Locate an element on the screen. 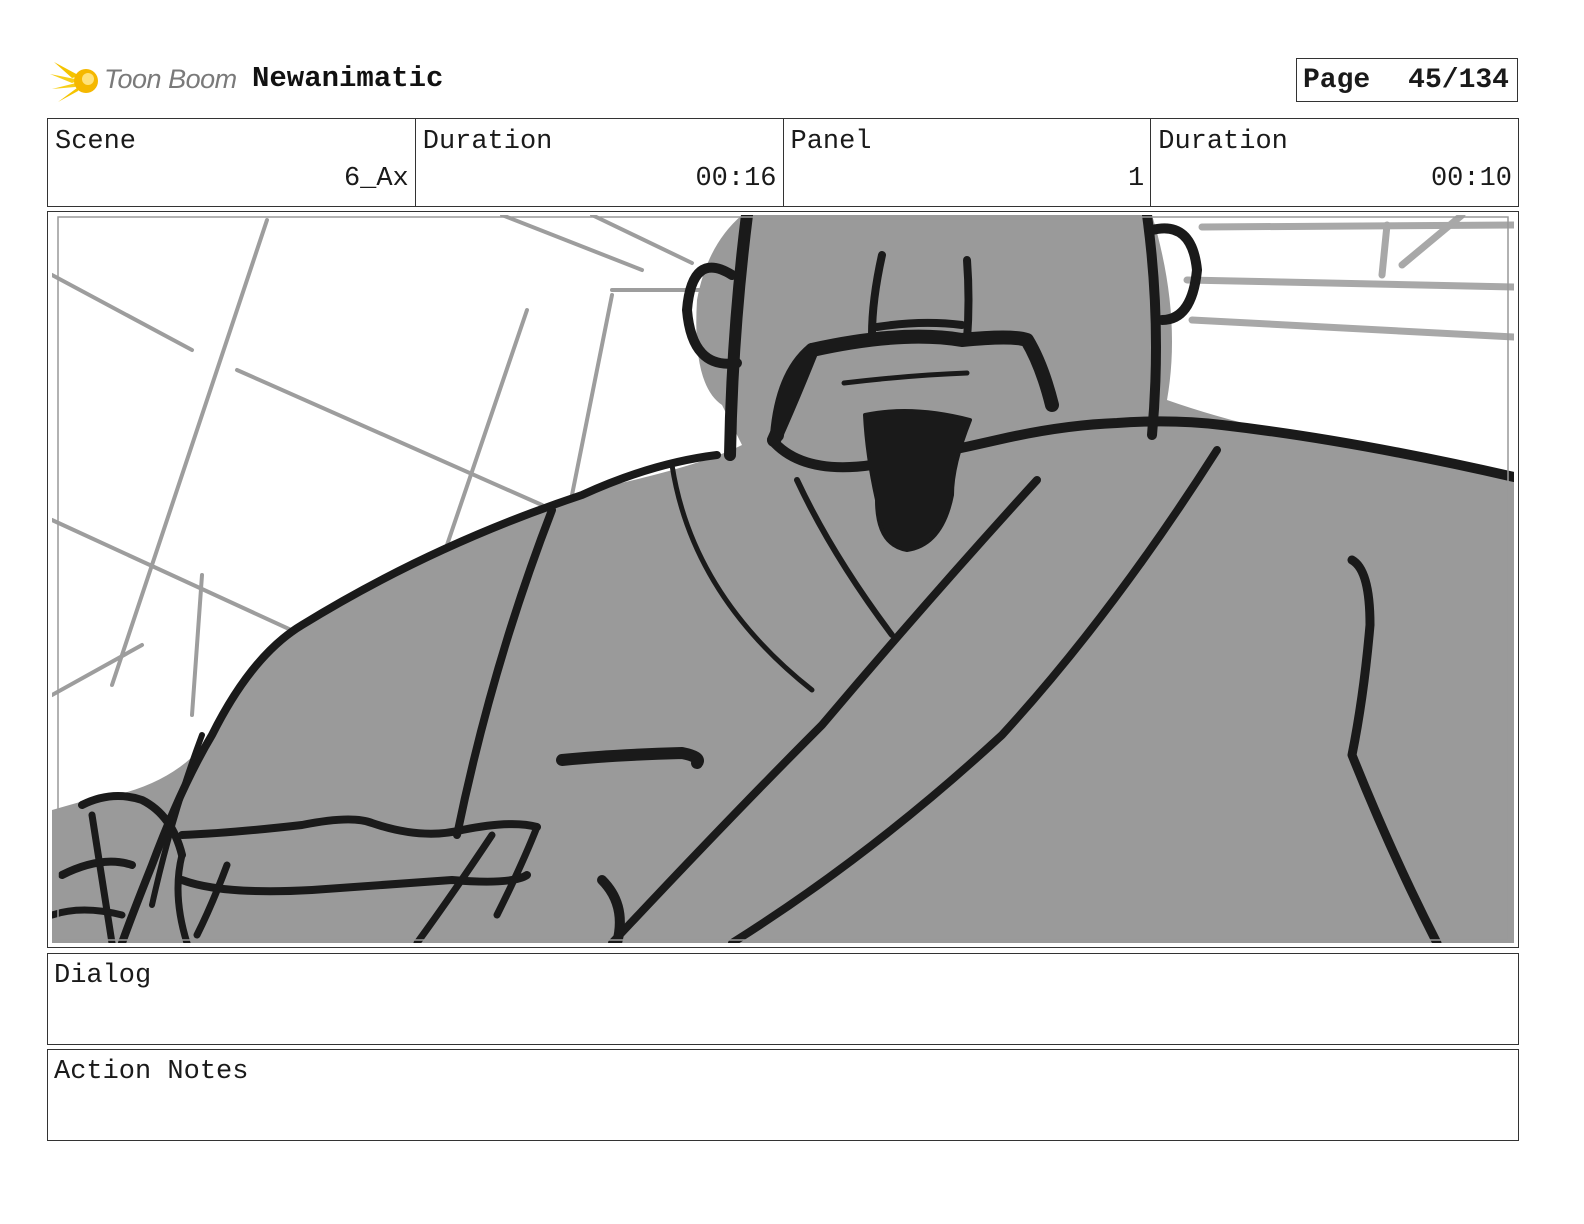  panel-duration-value: 00:10 is located at coordinates (1471, 179).